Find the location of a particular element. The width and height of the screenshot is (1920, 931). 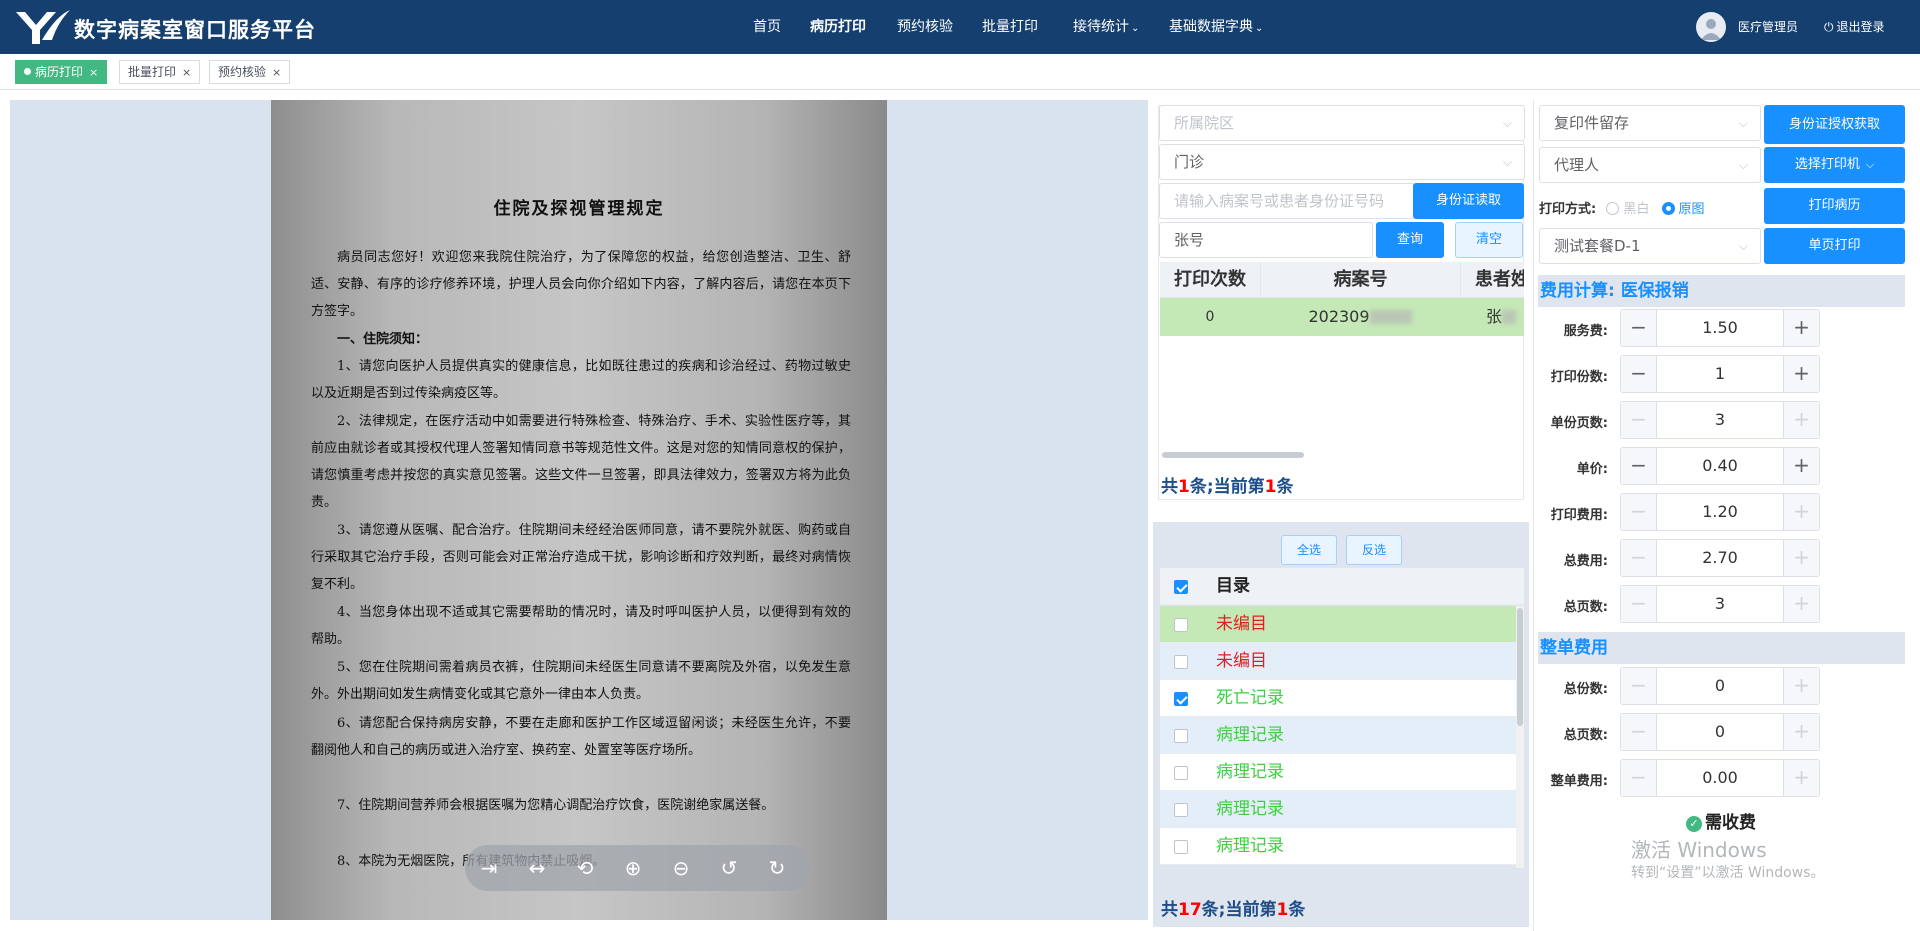

fee-stepper: −2.70 + is located at coordinates (1720, 558).